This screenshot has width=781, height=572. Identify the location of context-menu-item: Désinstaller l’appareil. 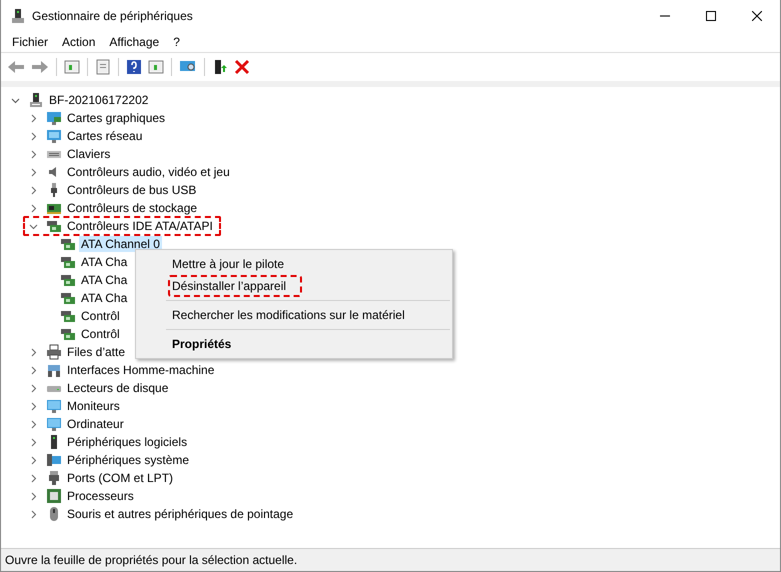
(235, 286).